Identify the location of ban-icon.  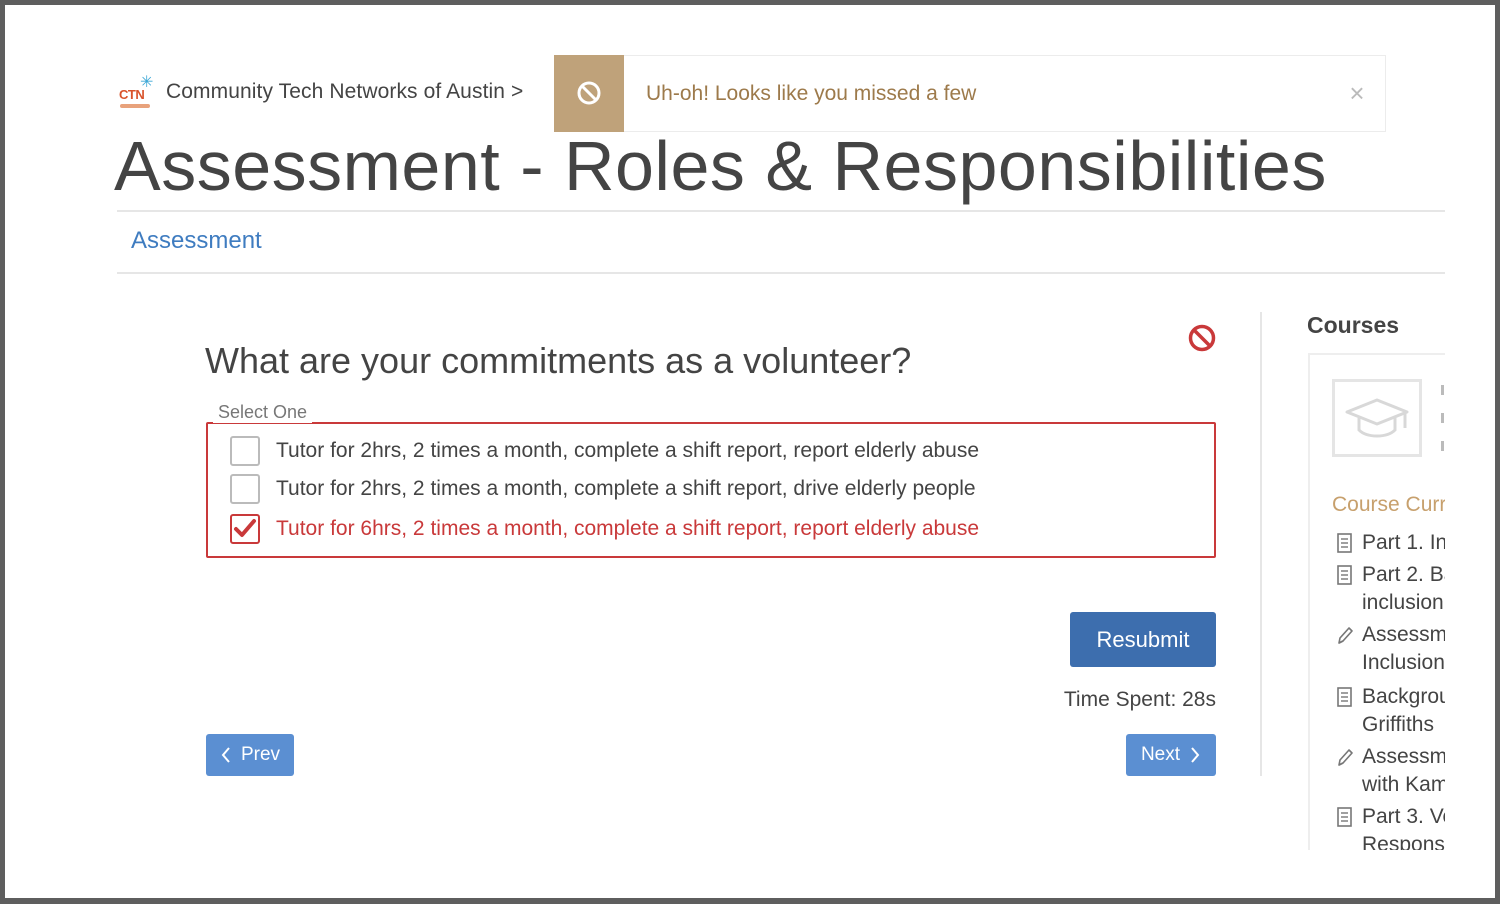
(589, 93).